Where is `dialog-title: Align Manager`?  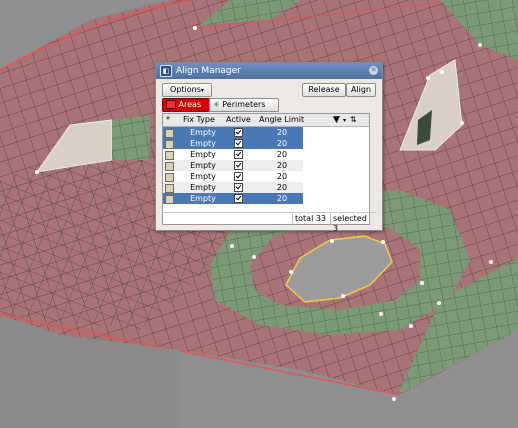 dialog-title: Align Manager is located at coordinates (208, 71).